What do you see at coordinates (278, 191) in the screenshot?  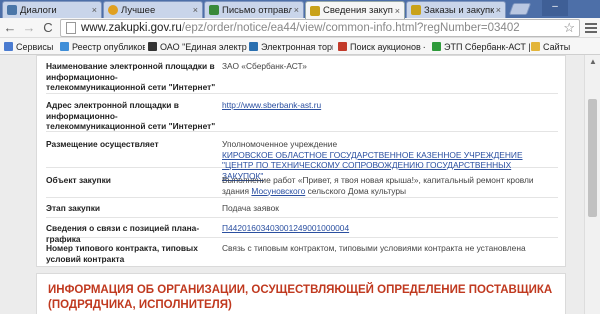 I see `village-link: Мосуновского` at bounding box center [278, 191].